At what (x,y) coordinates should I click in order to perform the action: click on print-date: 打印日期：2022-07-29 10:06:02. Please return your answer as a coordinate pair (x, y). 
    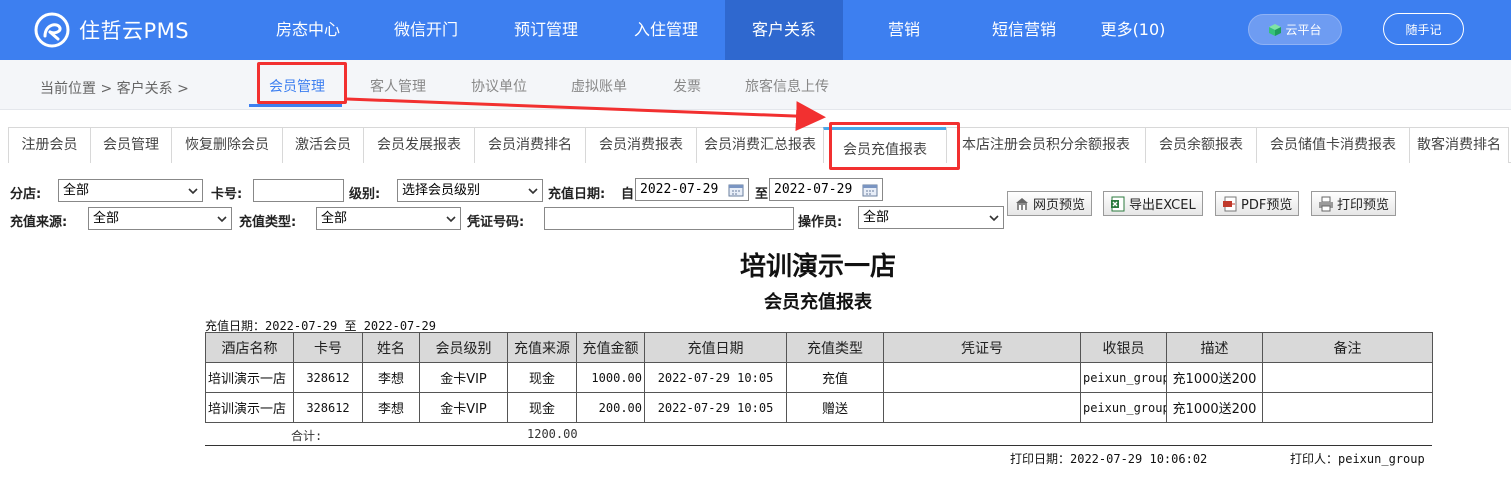
    Looking at the image, I should click on (1109, 459).